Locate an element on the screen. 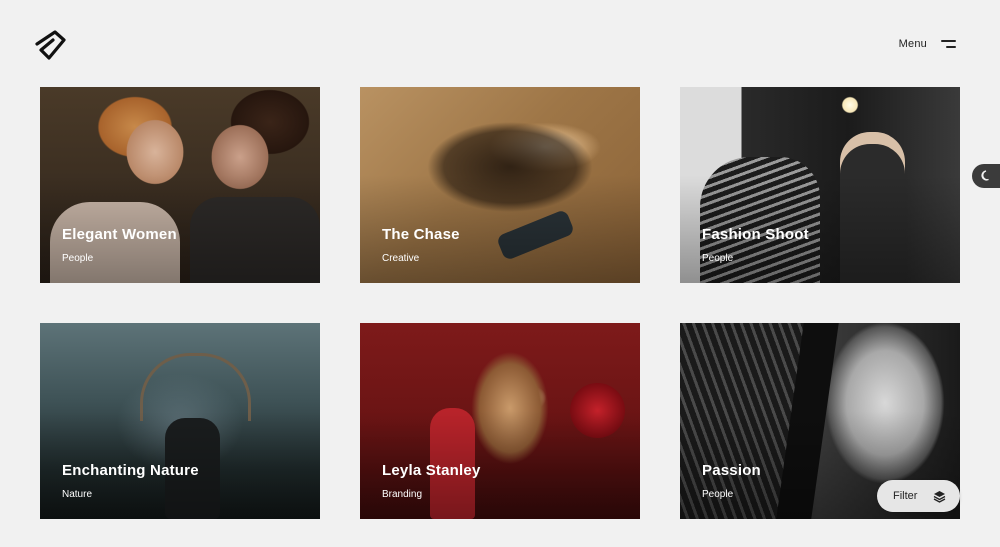 The width and height of the screenshot is (1000, 547). portfolio-card-fashion-shoot: Fashion Shoot People is located at coordinates (820, 185).